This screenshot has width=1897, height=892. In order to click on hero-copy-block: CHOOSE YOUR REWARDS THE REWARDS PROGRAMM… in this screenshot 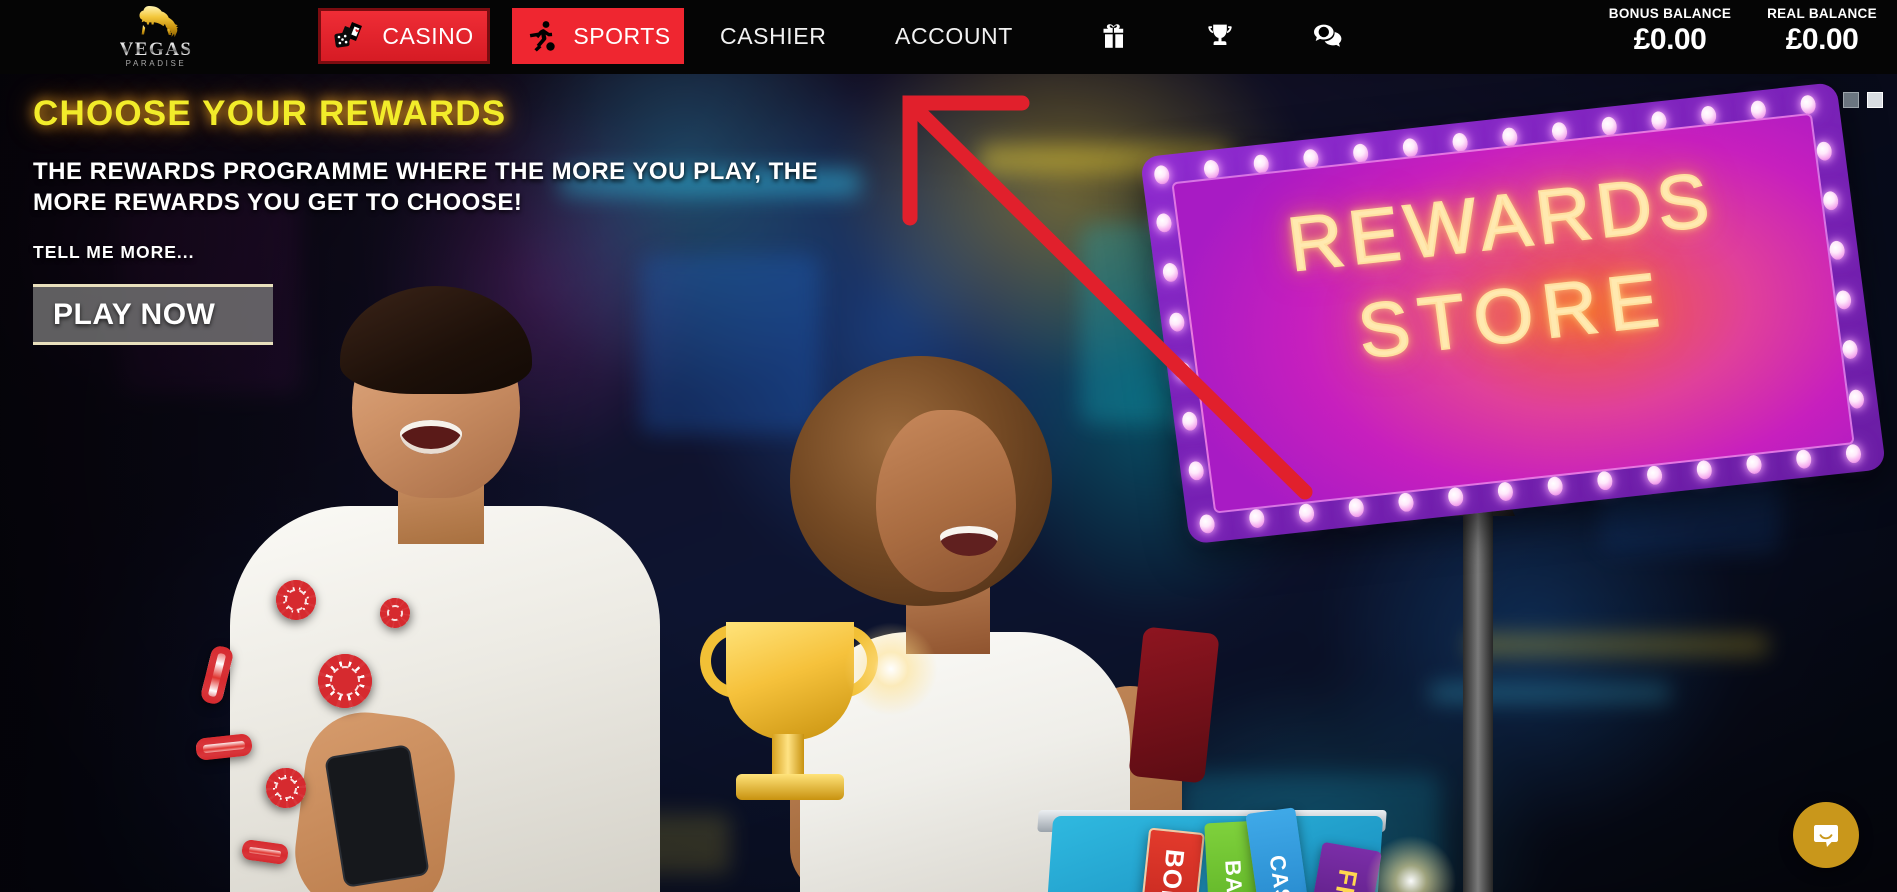, I will do `click(473, 219)`.